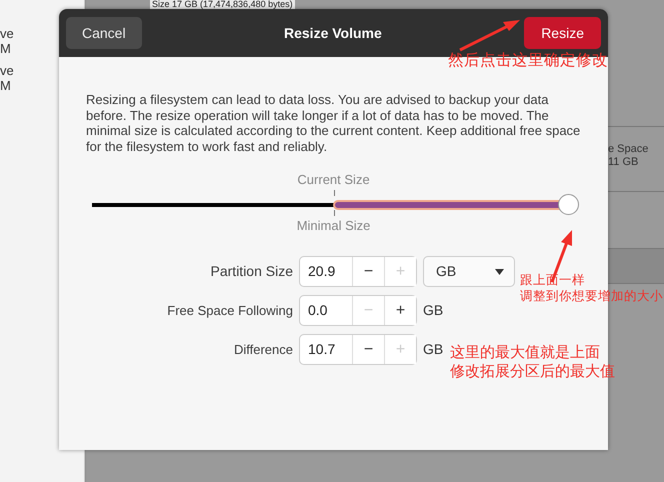  Describe the element at coordinates (333, 180) in the screenshot. I see `current-size-label: Current Size` at that location.